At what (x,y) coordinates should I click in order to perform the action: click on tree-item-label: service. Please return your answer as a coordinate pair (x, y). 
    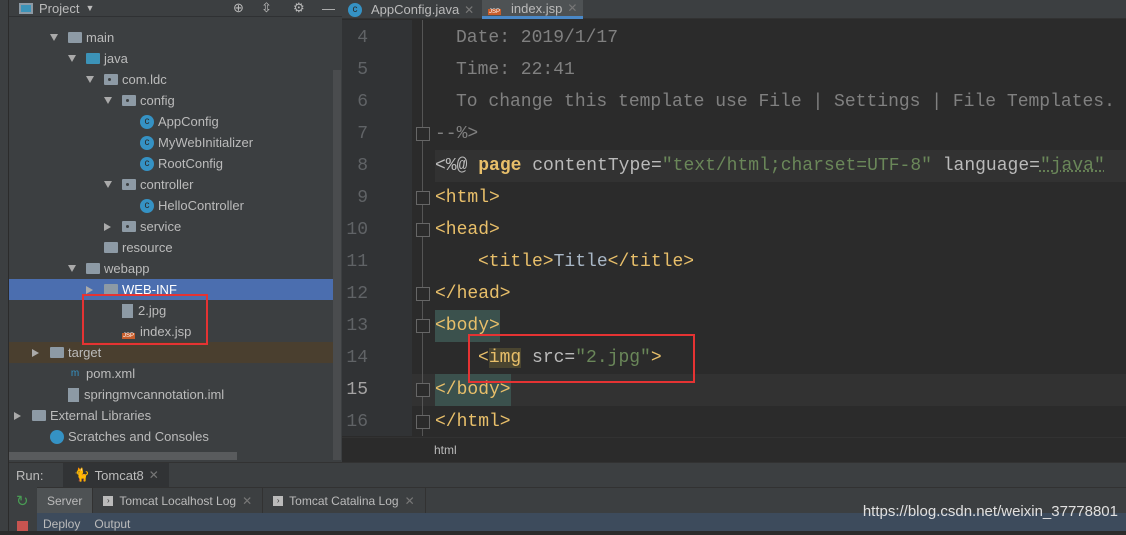
    Looking at the image, I should click on (160, 226).